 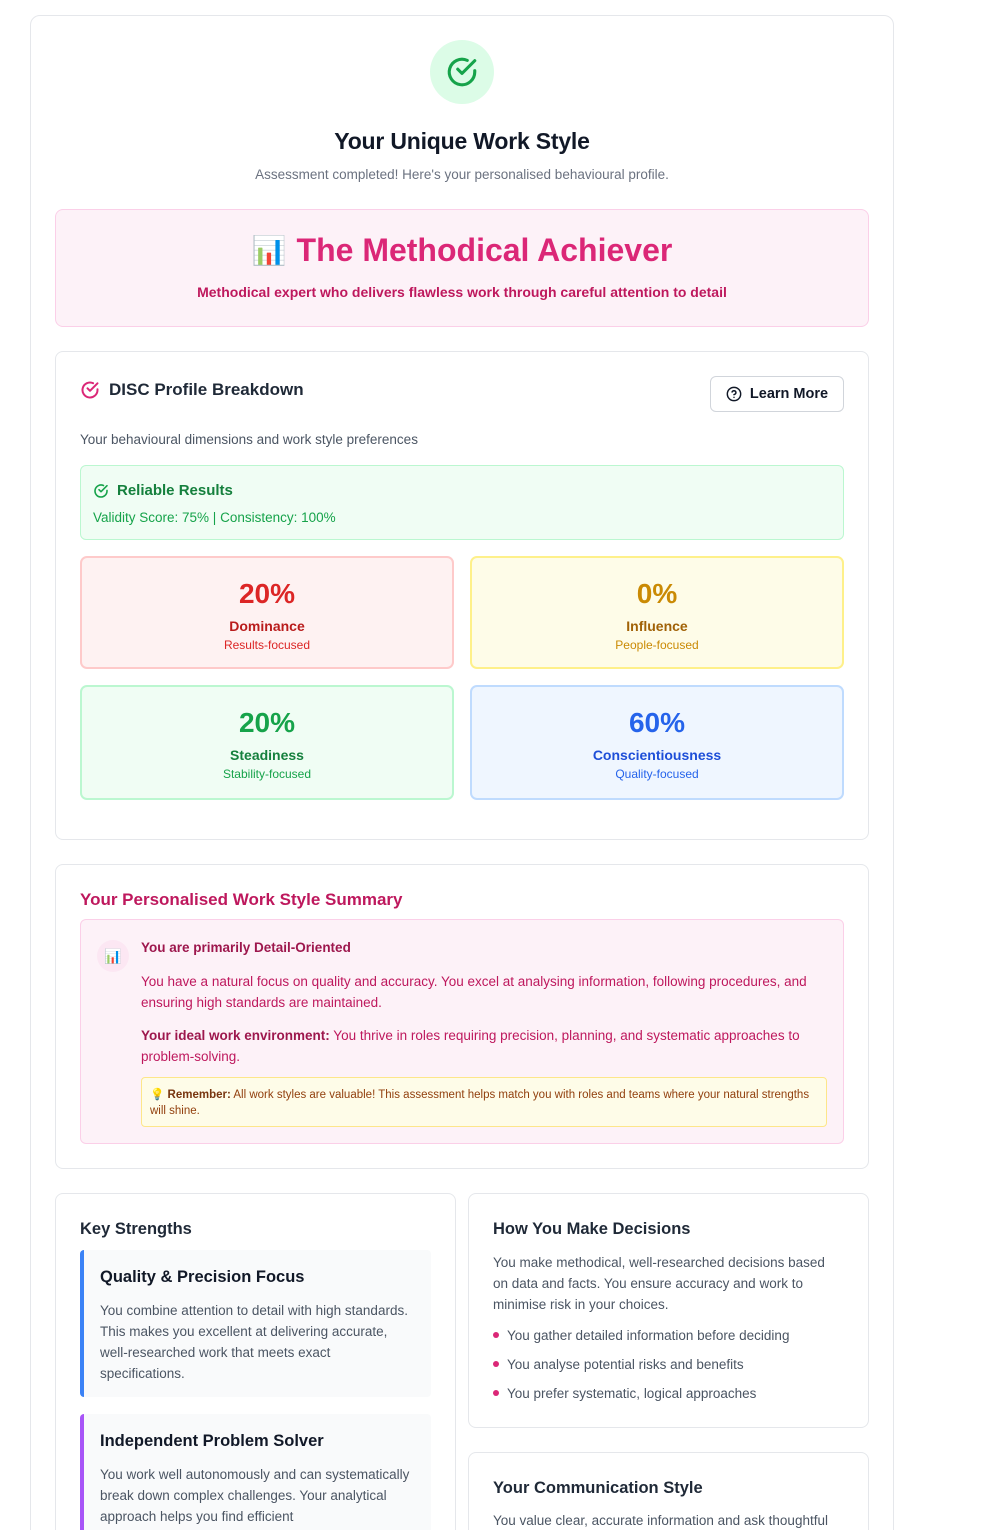 What do you see at coordinates (267, 722) in the screenshot?
I see `steadiness-percent: 20%` at bounding box center [267, 722].